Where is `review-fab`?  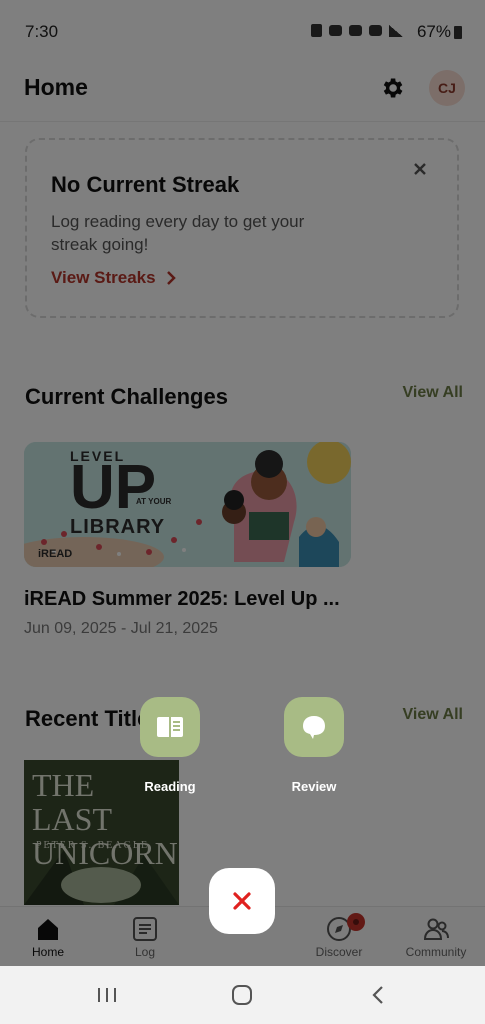 review-fab is located at coordinates (314, 727).